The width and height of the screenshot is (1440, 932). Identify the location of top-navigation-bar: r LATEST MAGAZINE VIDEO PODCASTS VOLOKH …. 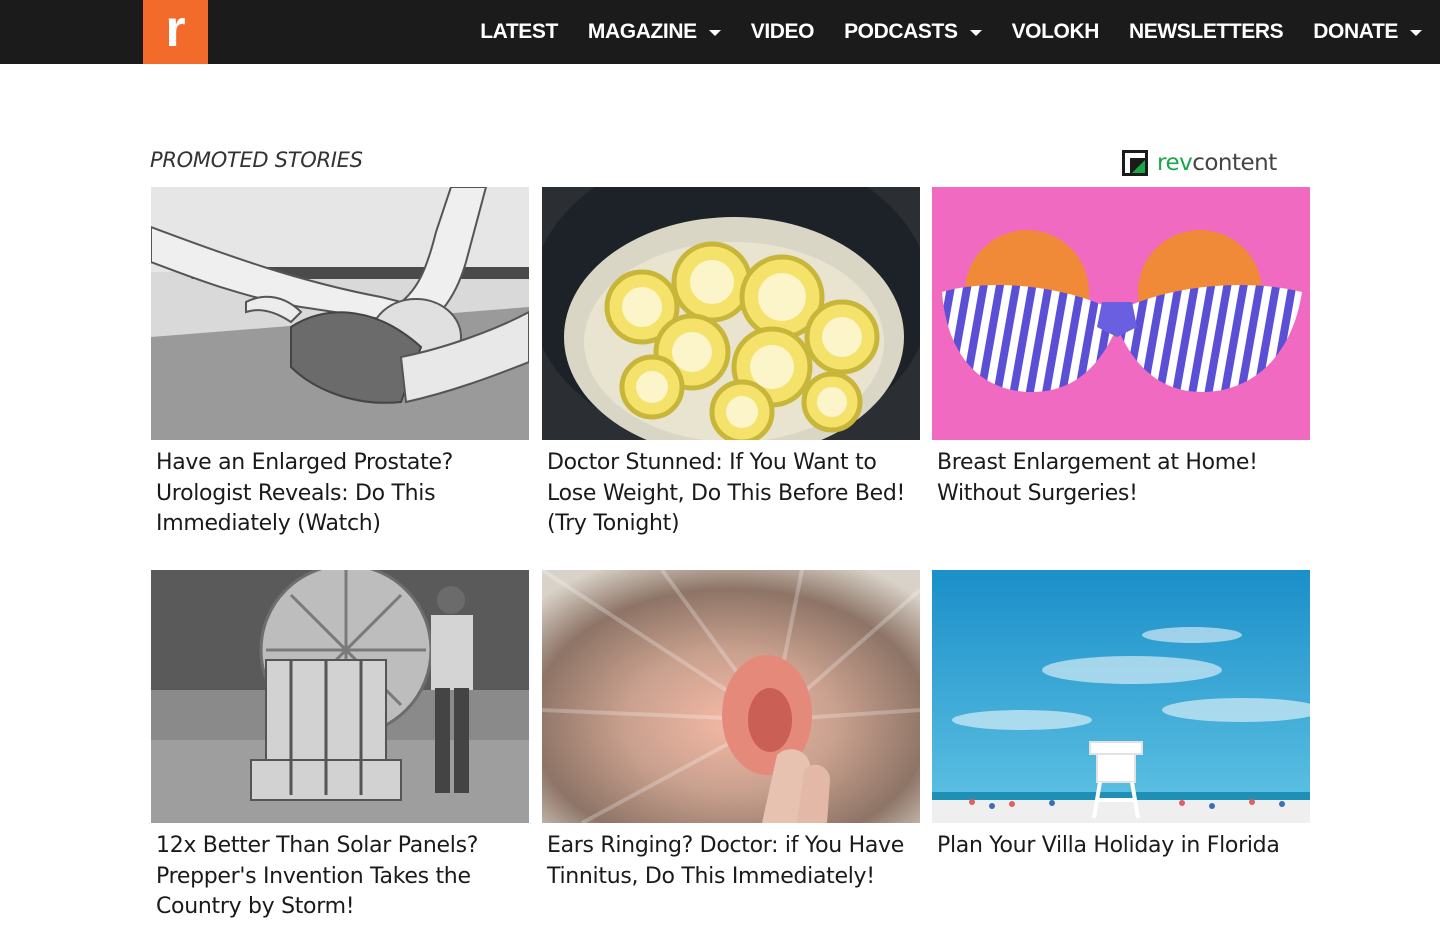
(720, 32).